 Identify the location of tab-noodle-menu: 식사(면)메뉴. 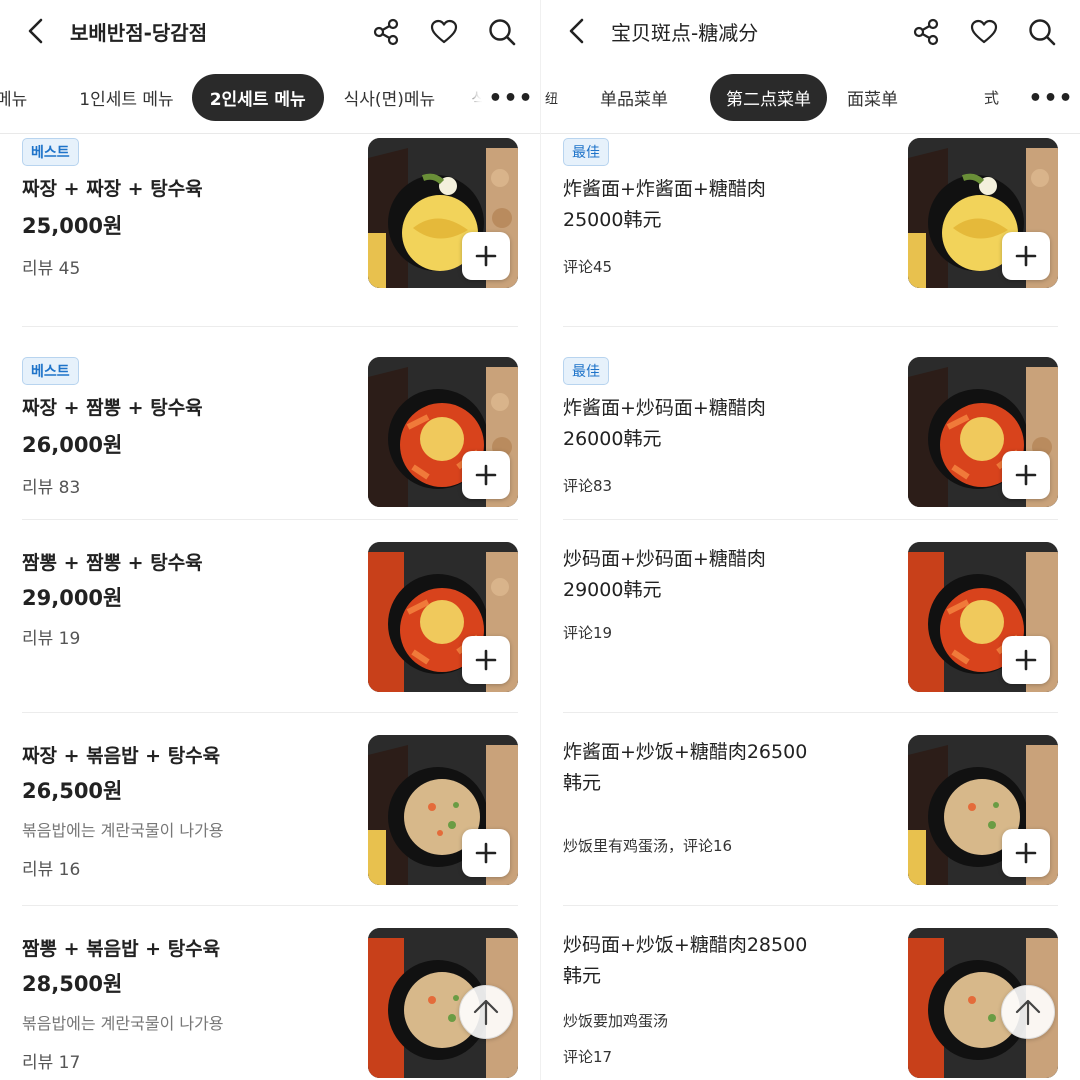
(389, 97).